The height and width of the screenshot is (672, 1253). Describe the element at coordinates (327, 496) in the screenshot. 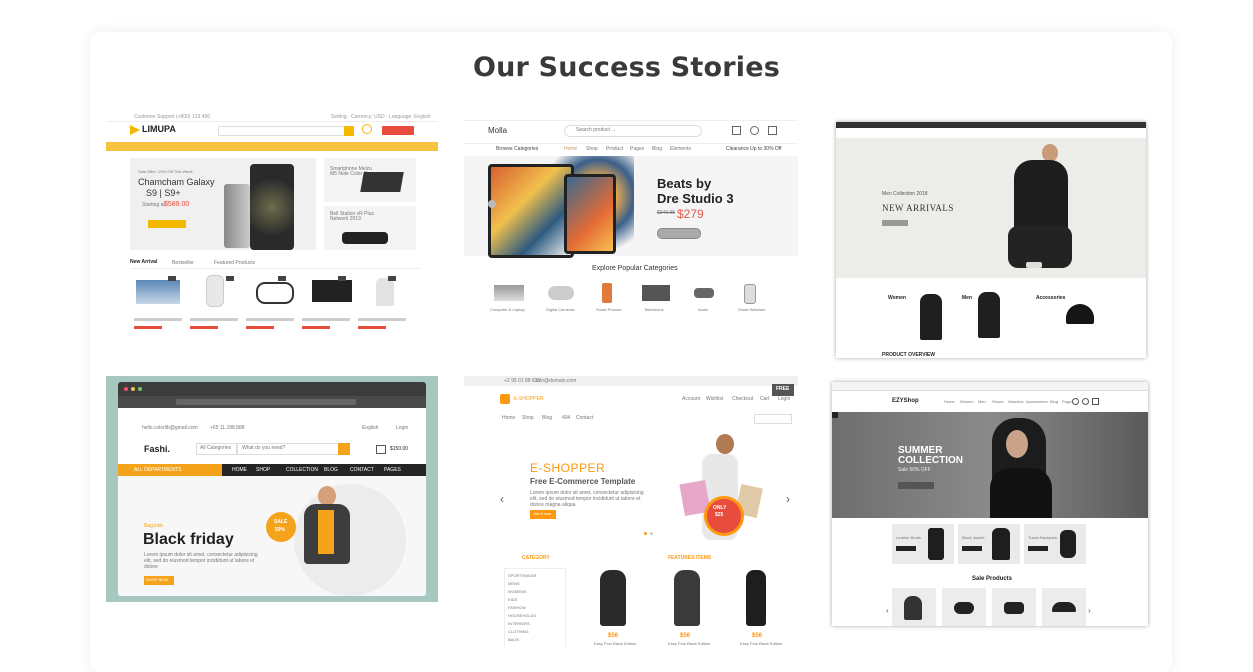

I see `kid-head` at that location.